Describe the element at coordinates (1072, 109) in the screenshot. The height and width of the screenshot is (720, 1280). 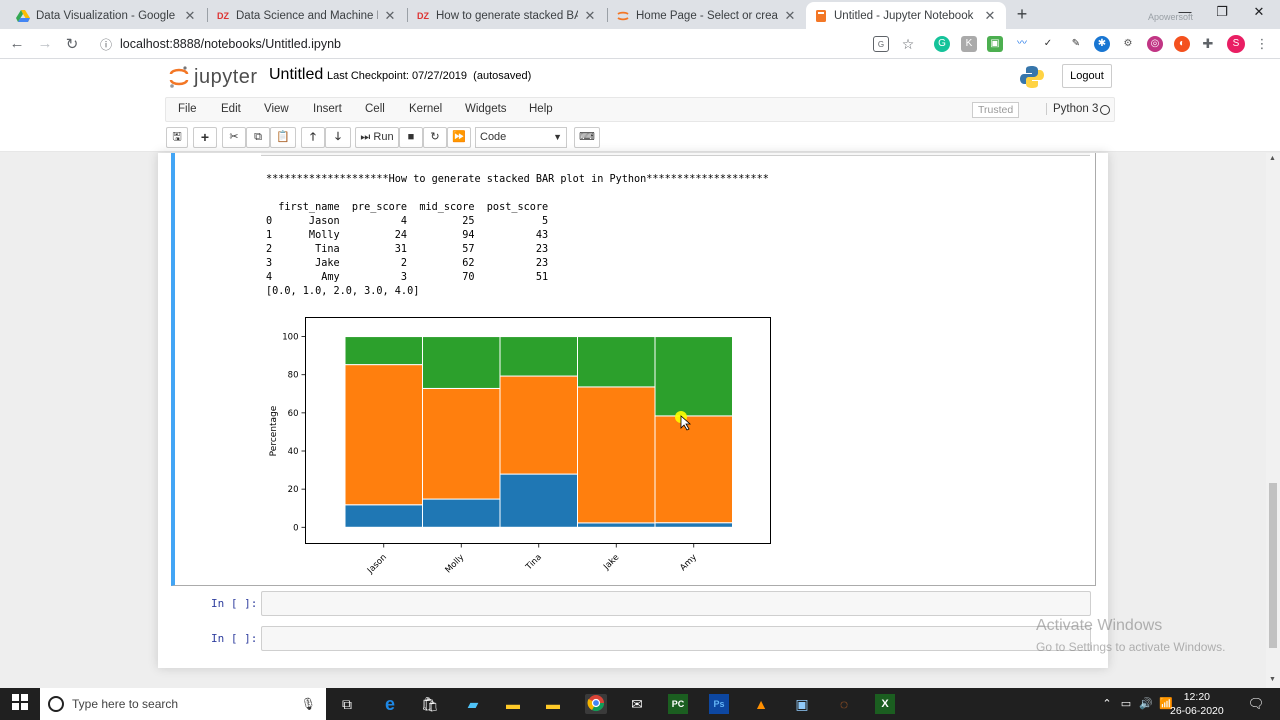
I see `kernel-name: Python 3` at that location.